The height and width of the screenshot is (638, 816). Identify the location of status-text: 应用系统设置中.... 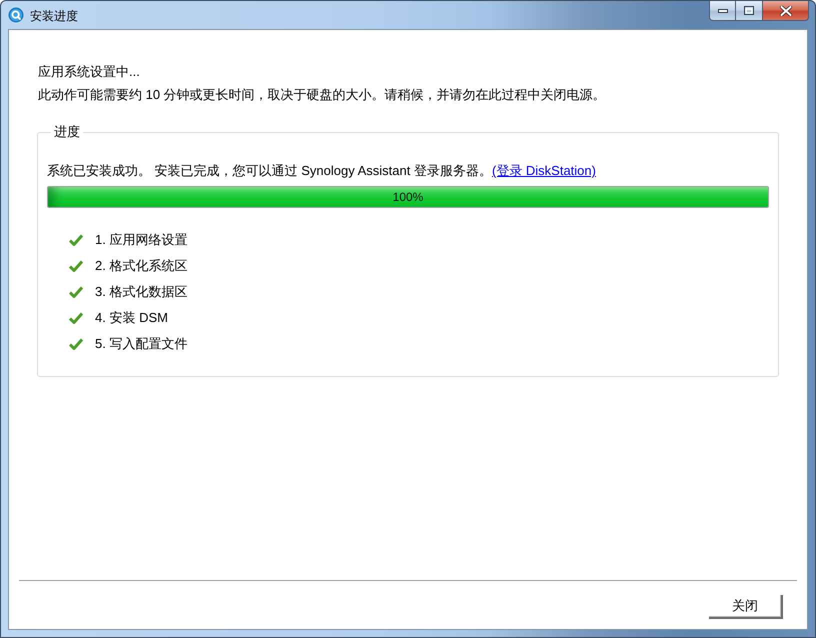
(89, 72).